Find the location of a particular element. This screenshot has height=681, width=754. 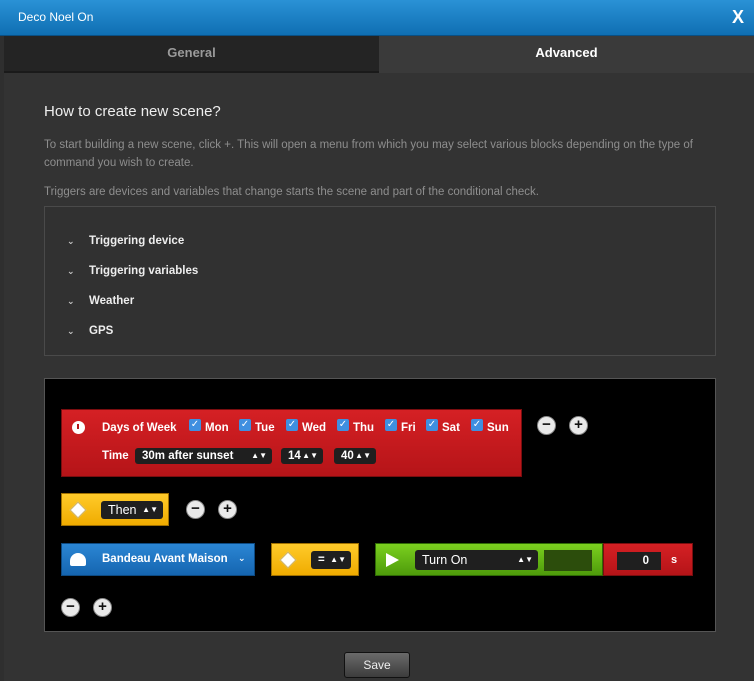

category-triggering-device: ⌄ Triggering device is located at coordinates (125, 241).